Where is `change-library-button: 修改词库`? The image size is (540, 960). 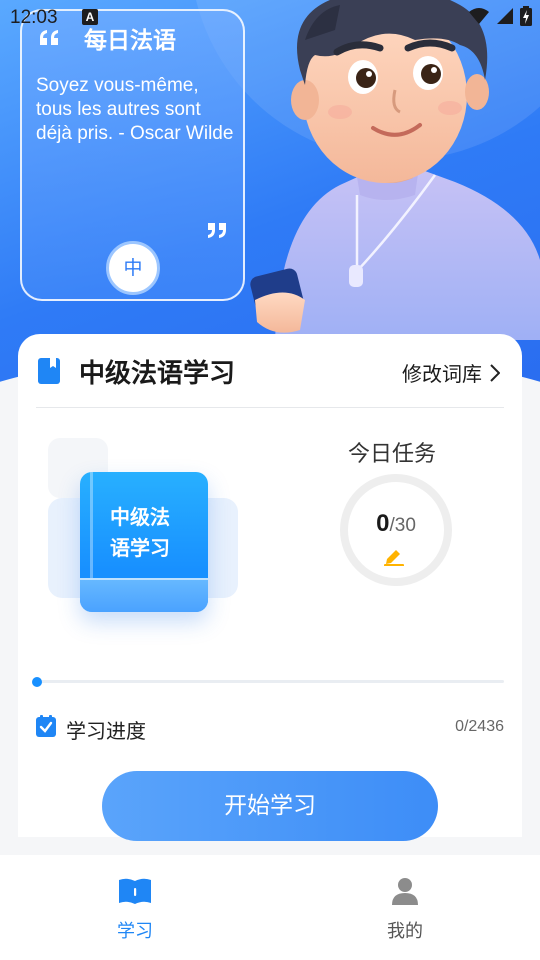
change-library-button: 修改词库 is located at coordinates (451, 372).